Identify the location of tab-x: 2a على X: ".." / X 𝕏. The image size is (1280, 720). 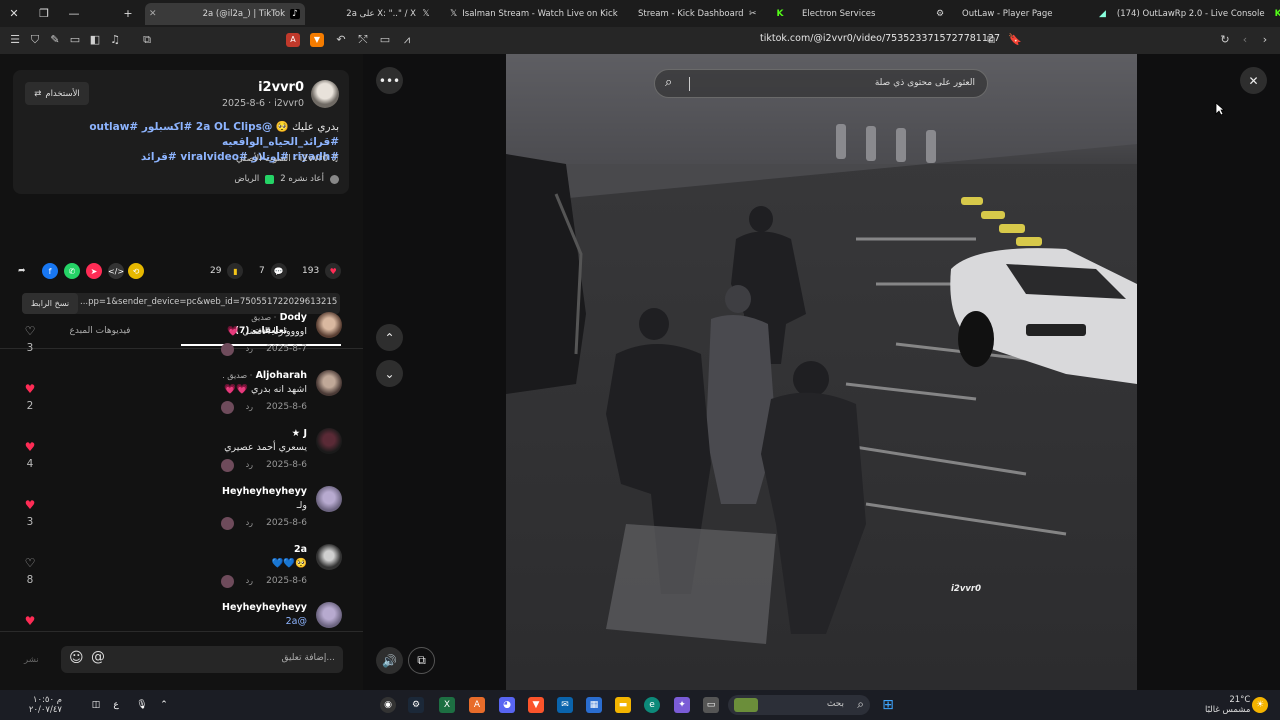
(372, 14).